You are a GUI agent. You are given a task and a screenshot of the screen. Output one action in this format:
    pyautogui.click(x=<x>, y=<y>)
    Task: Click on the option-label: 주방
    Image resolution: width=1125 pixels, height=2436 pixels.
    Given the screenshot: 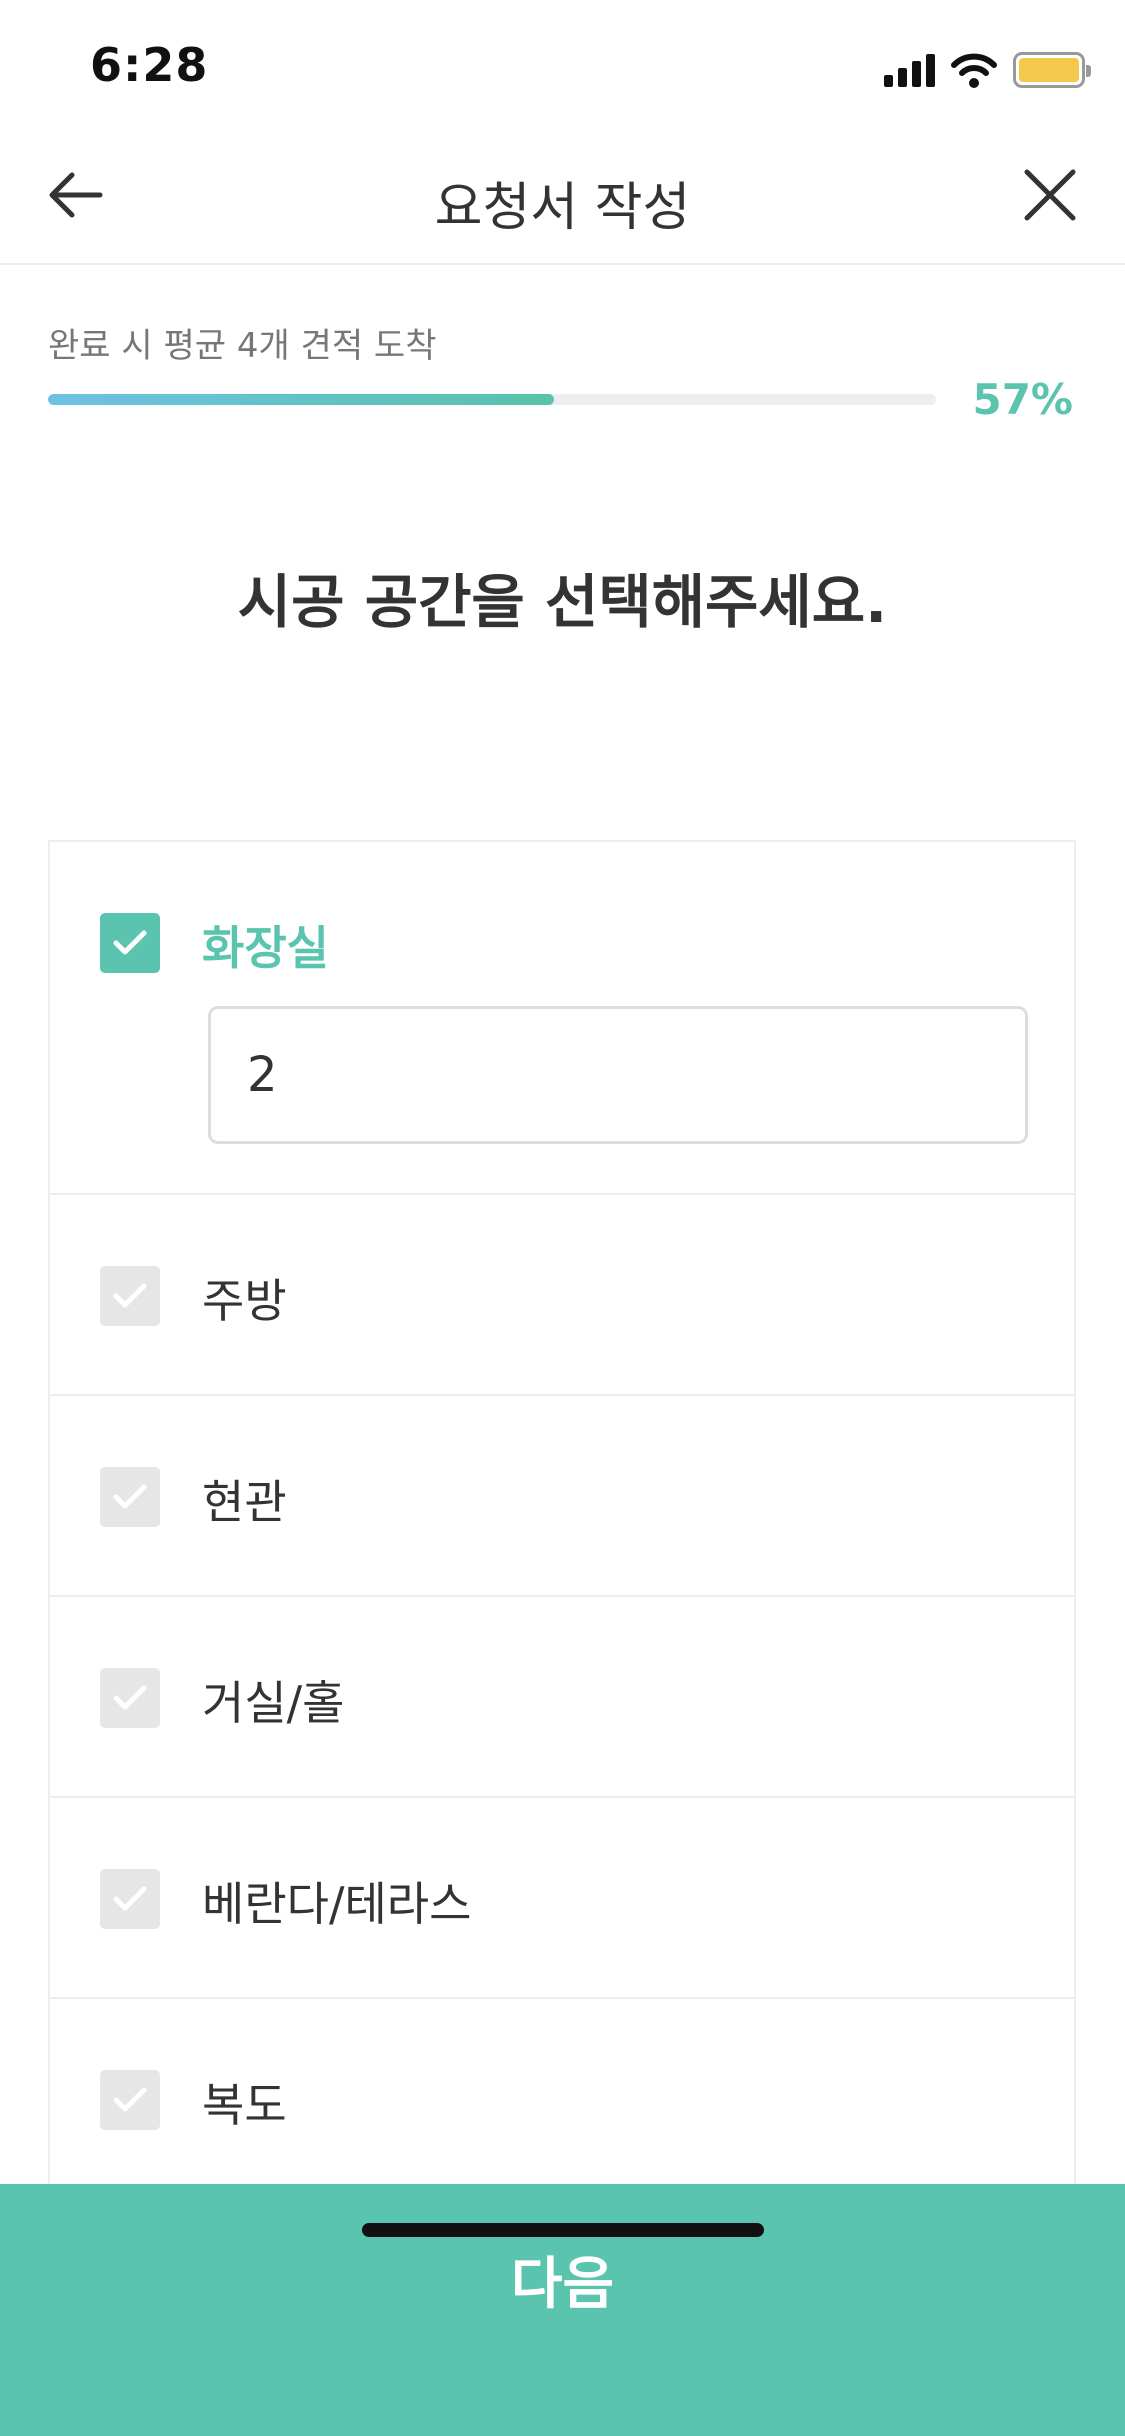 What is the action you would take?
    pyautogui.click(x=244, y=1301)
    